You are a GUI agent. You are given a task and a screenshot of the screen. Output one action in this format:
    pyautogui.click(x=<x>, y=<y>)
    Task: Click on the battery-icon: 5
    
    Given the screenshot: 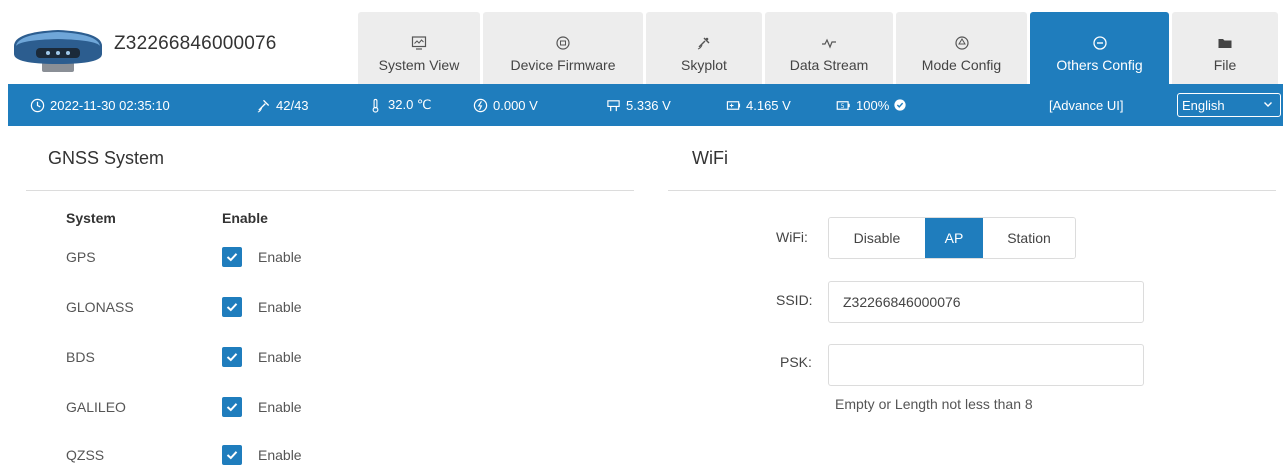 What is the action you would take?
    pyautogui.click(x=843, y=105)
    